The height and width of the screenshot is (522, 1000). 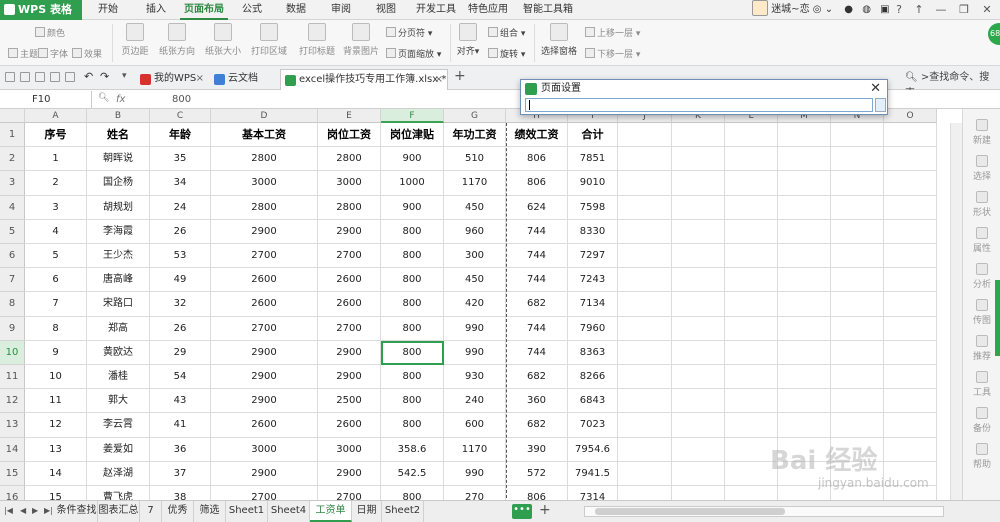 What do you see at coordinates (537, 473) in the screenshot?
I see `table-cell: 572` at bounding box center [537, 473].